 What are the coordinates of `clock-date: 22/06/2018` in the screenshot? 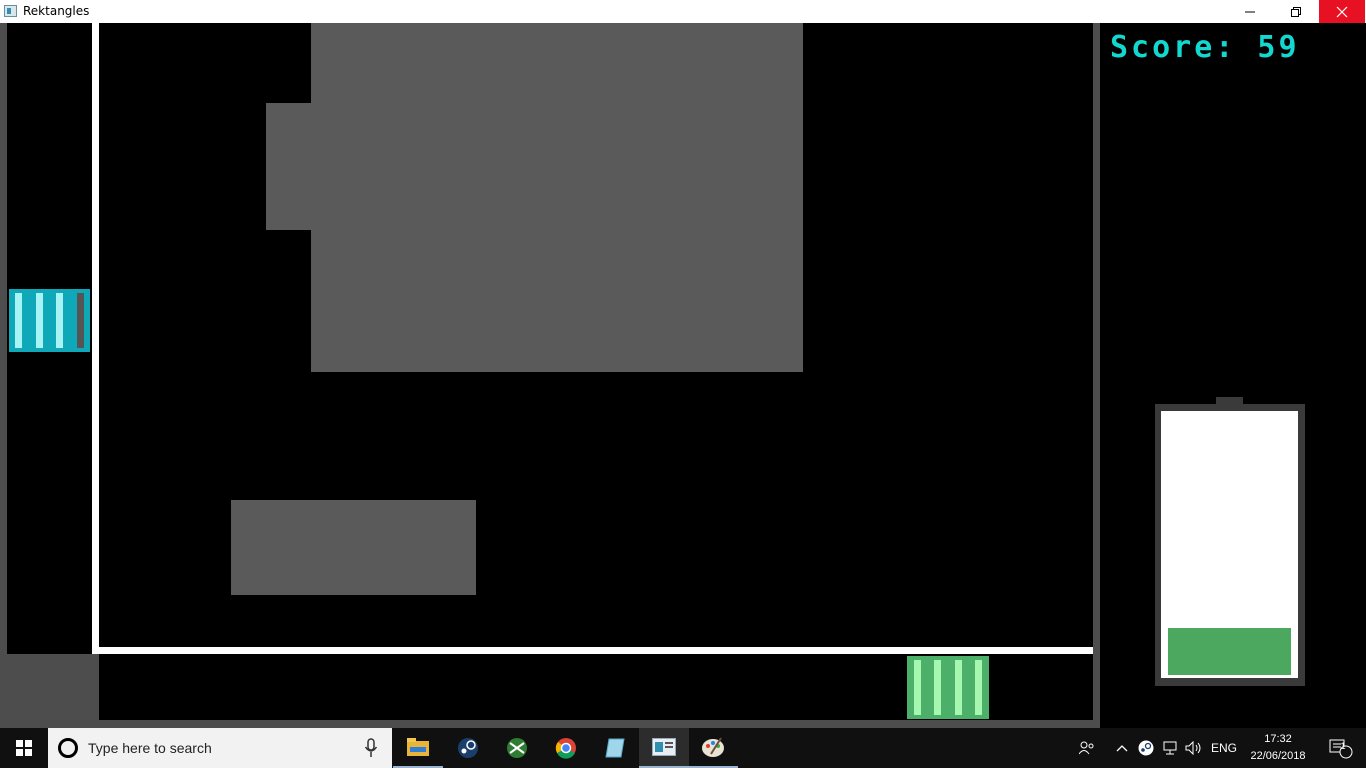 It's located at (1278, 756).